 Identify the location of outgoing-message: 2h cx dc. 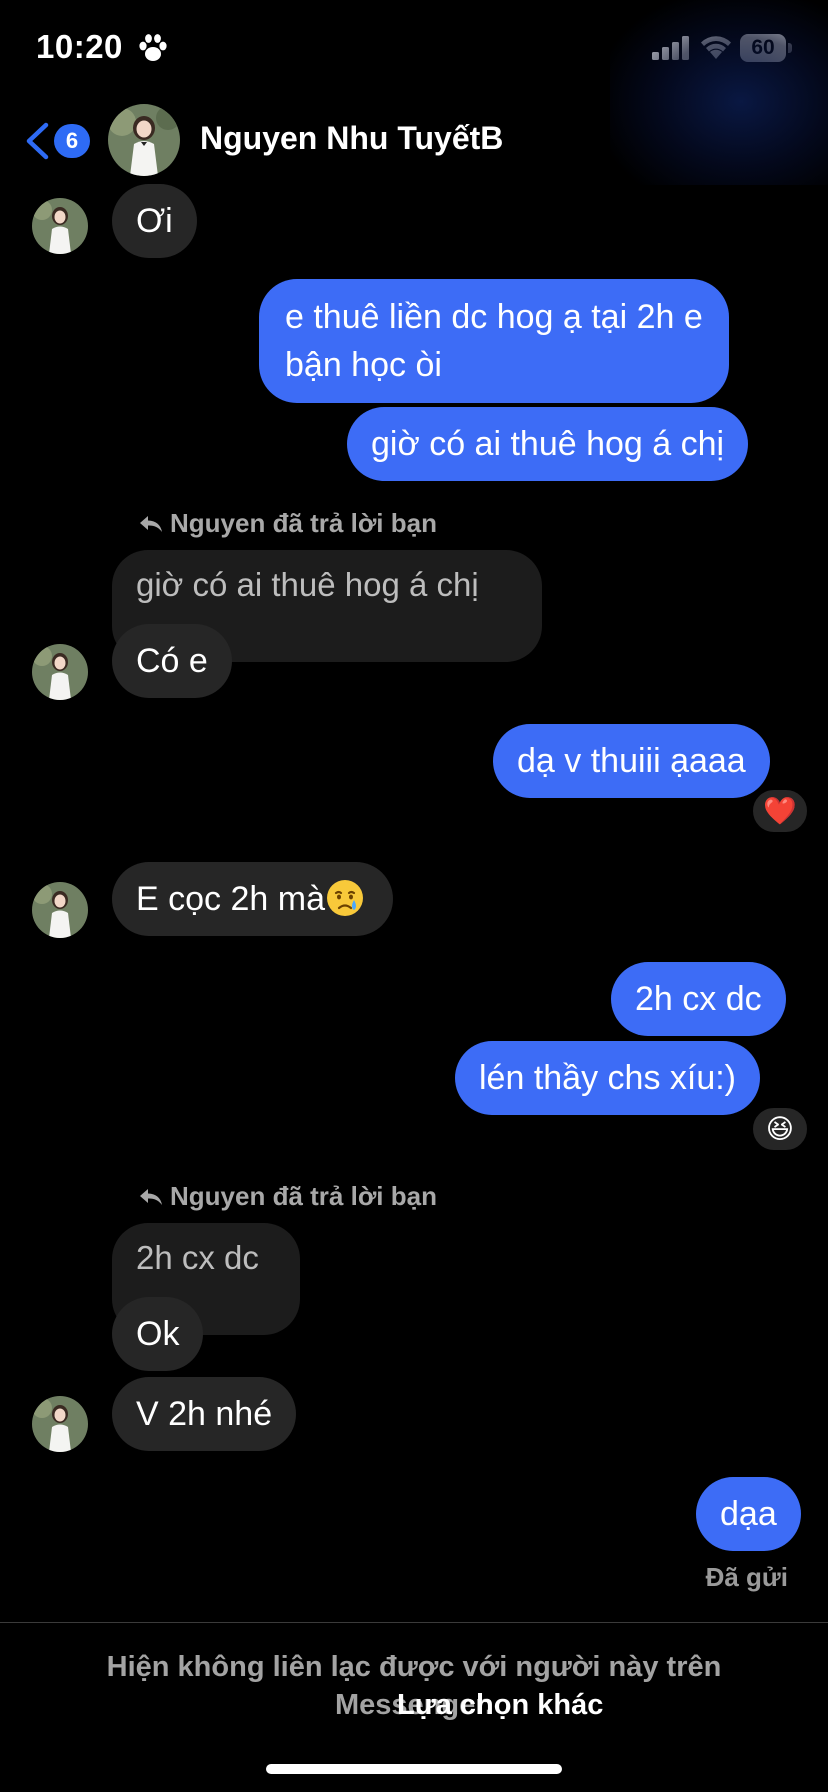
(698, 999).